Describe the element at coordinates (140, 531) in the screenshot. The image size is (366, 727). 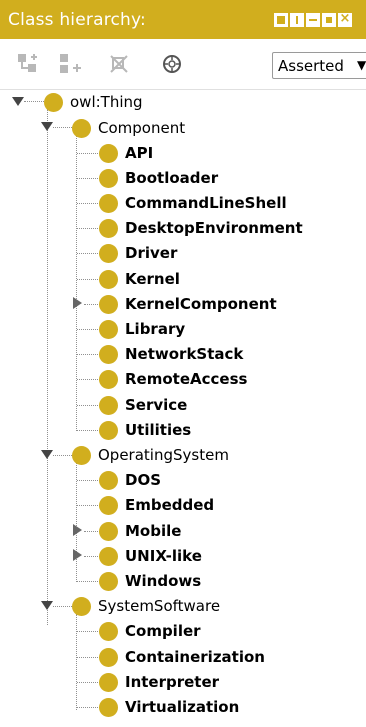
I see `tree-node-mobile: Mobile` at that location.